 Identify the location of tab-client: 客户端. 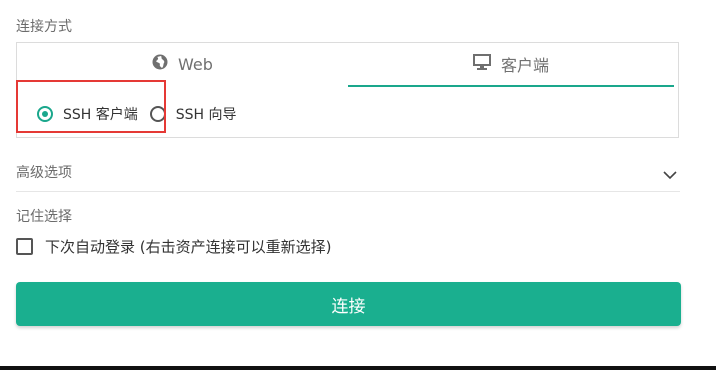
(511, 65).